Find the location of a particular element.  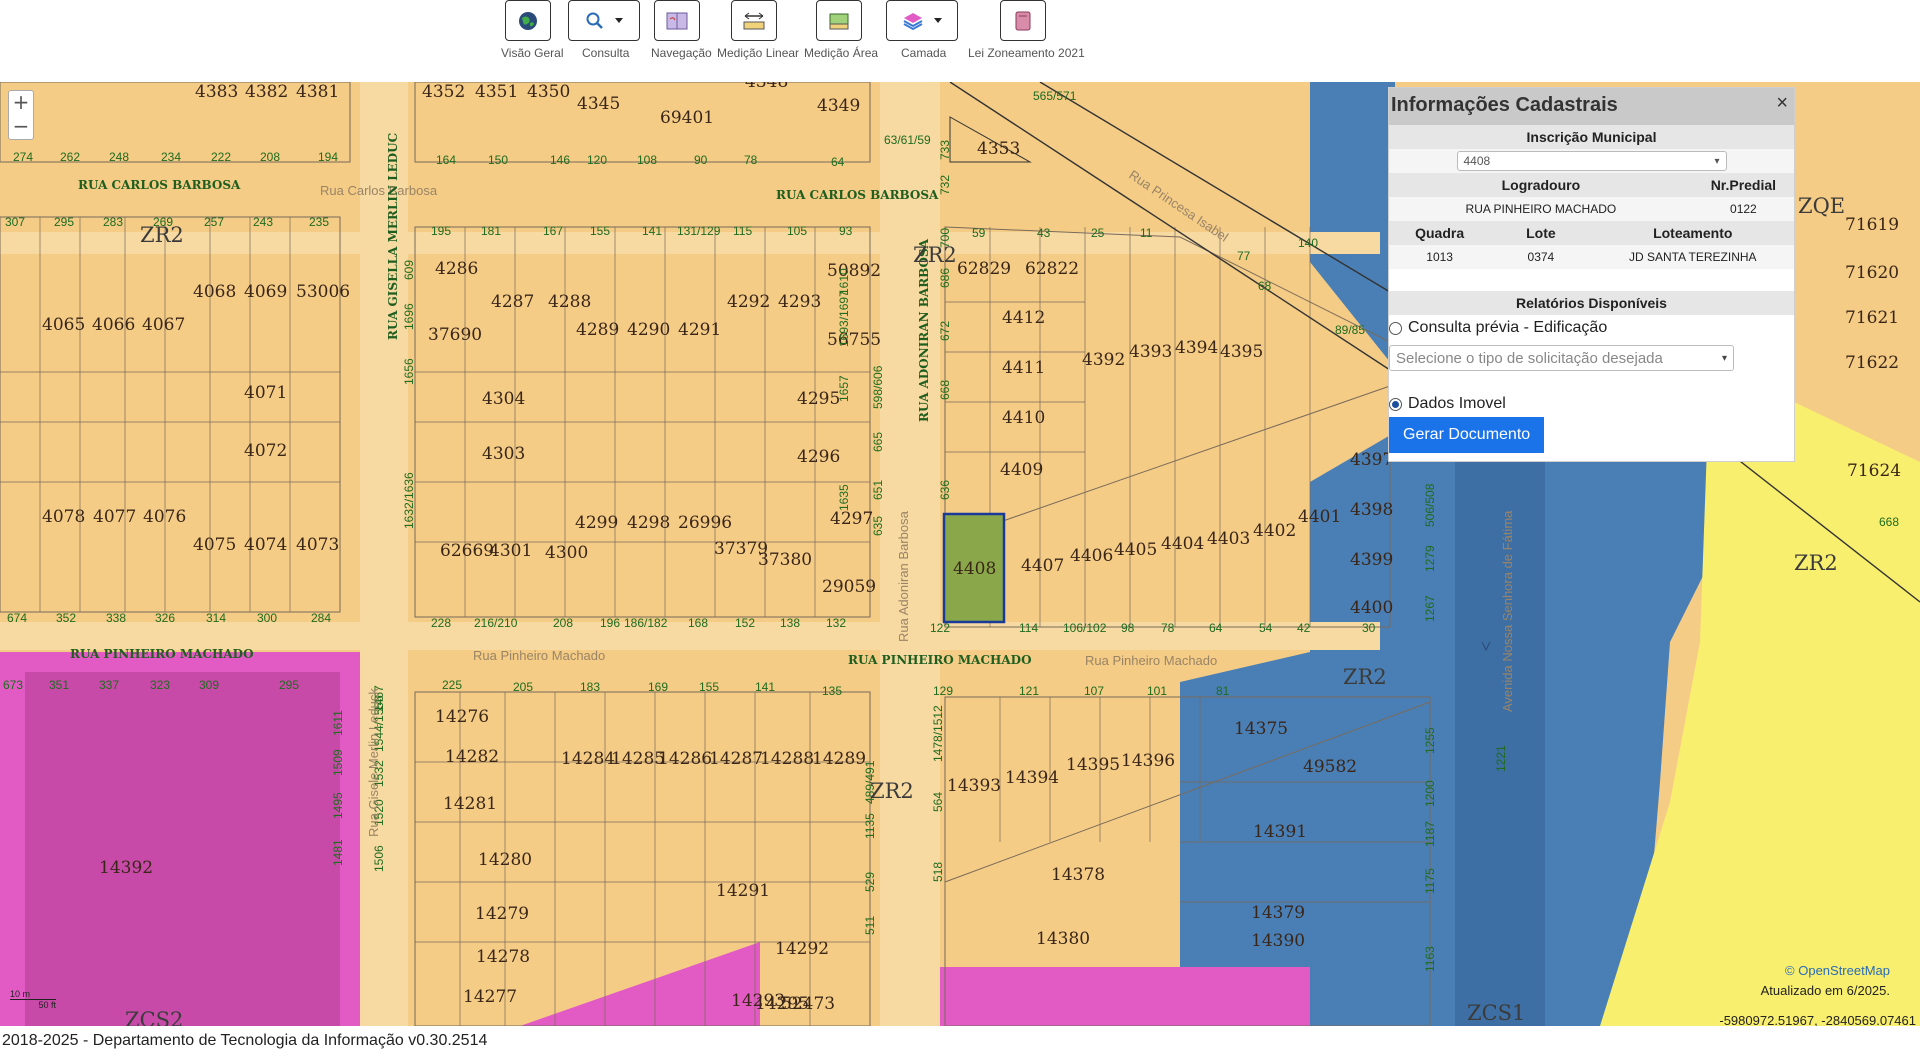

lot-number: 4382 is located at coordinates (266, 92).